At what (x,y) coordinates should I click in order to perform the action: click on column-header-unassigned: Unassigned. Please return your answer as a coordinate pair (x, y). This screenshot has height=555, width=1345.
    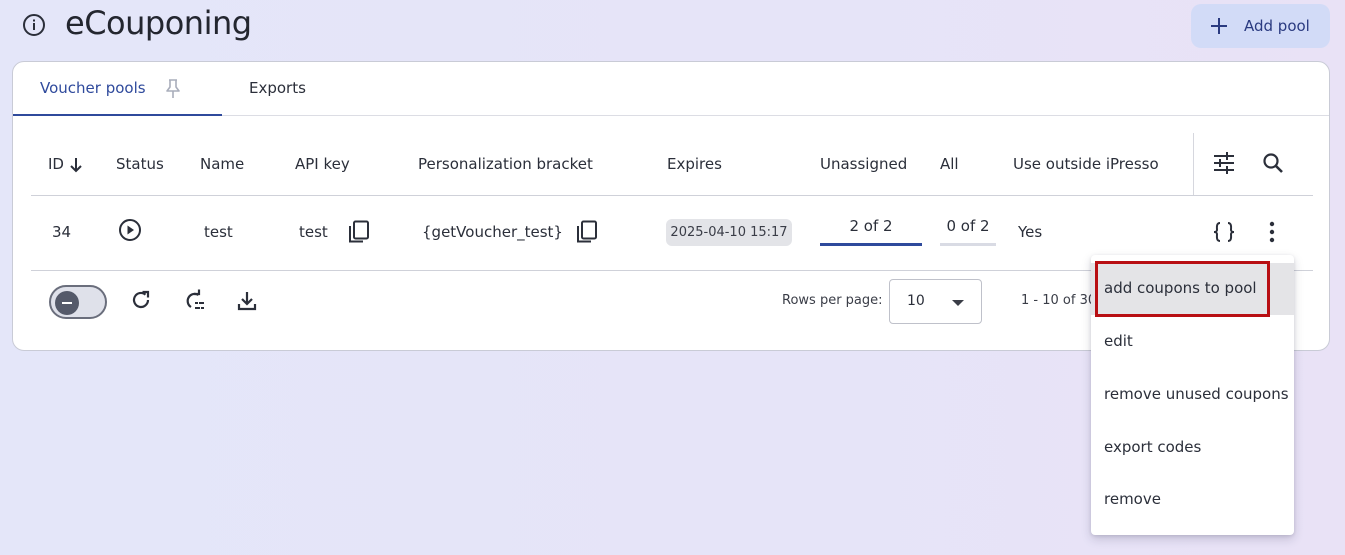
    Looking at the image, I should click on (863, 164).